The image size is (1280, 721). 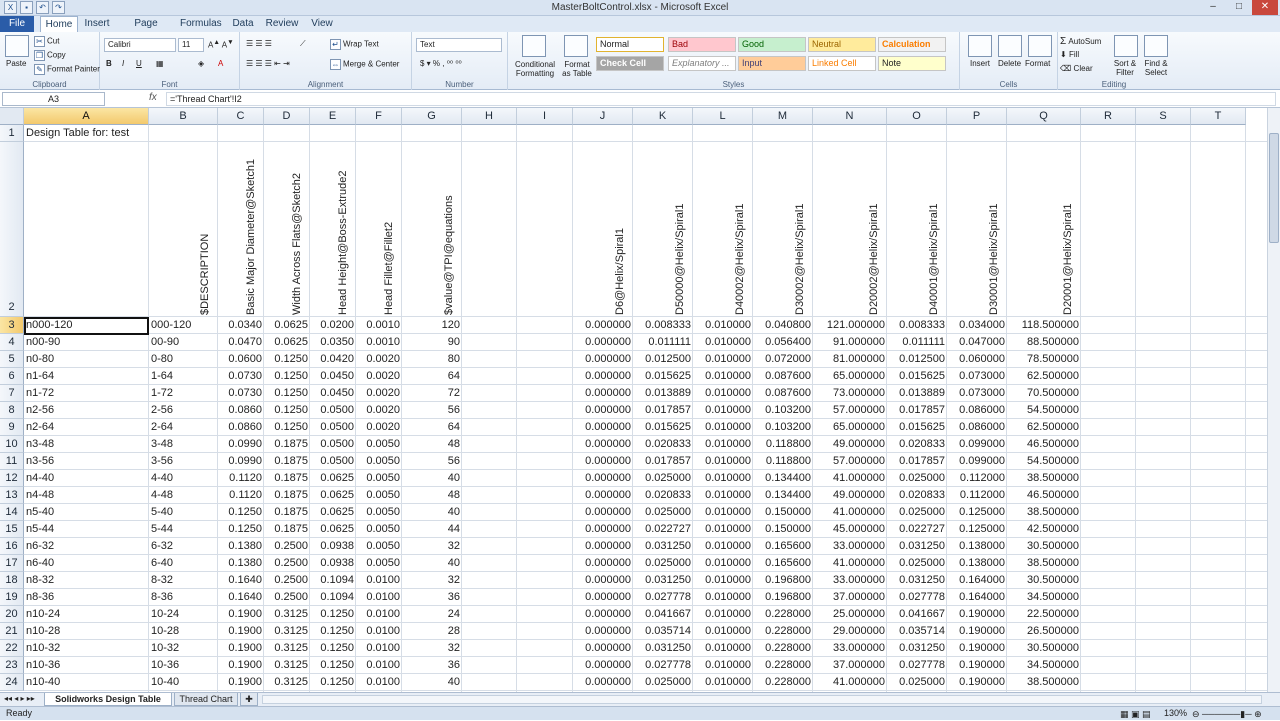 What do you see at coordinates (287, 614) in the screenshot?
I see `cell-D20: 0.3125` at bounding box center [287, 614].